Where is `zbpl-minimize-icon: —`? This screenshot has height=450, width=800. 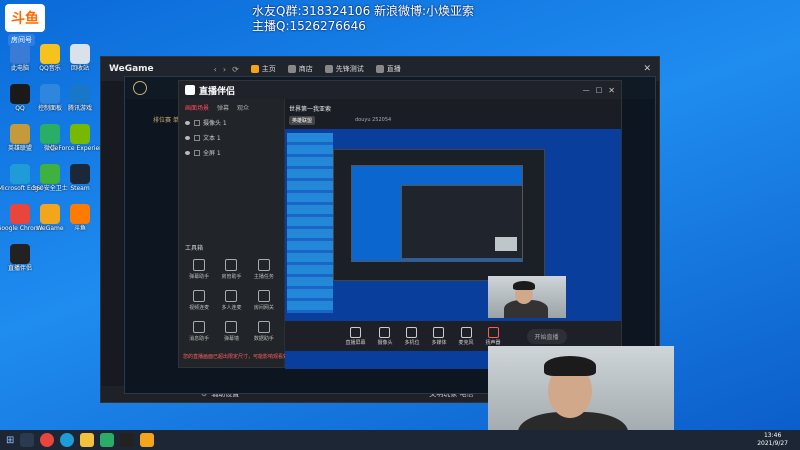 zbpl-minimize-icon: — is located at coordinates (586, 90).